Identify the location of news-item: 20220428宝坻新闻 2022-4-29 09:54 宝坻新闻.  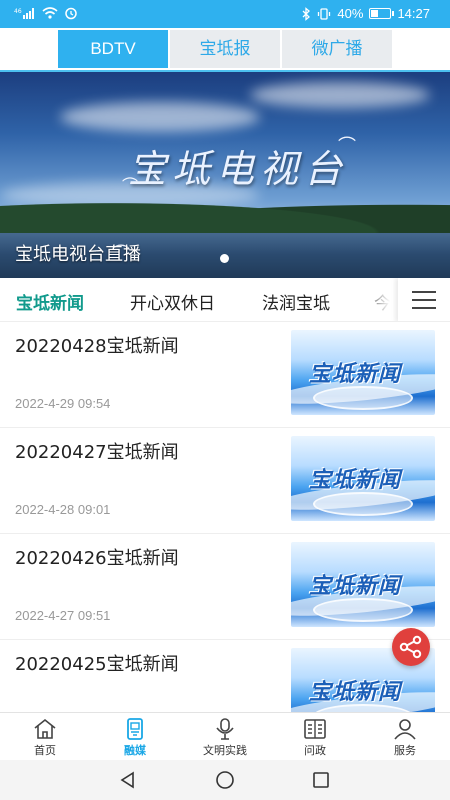
(225, 375).